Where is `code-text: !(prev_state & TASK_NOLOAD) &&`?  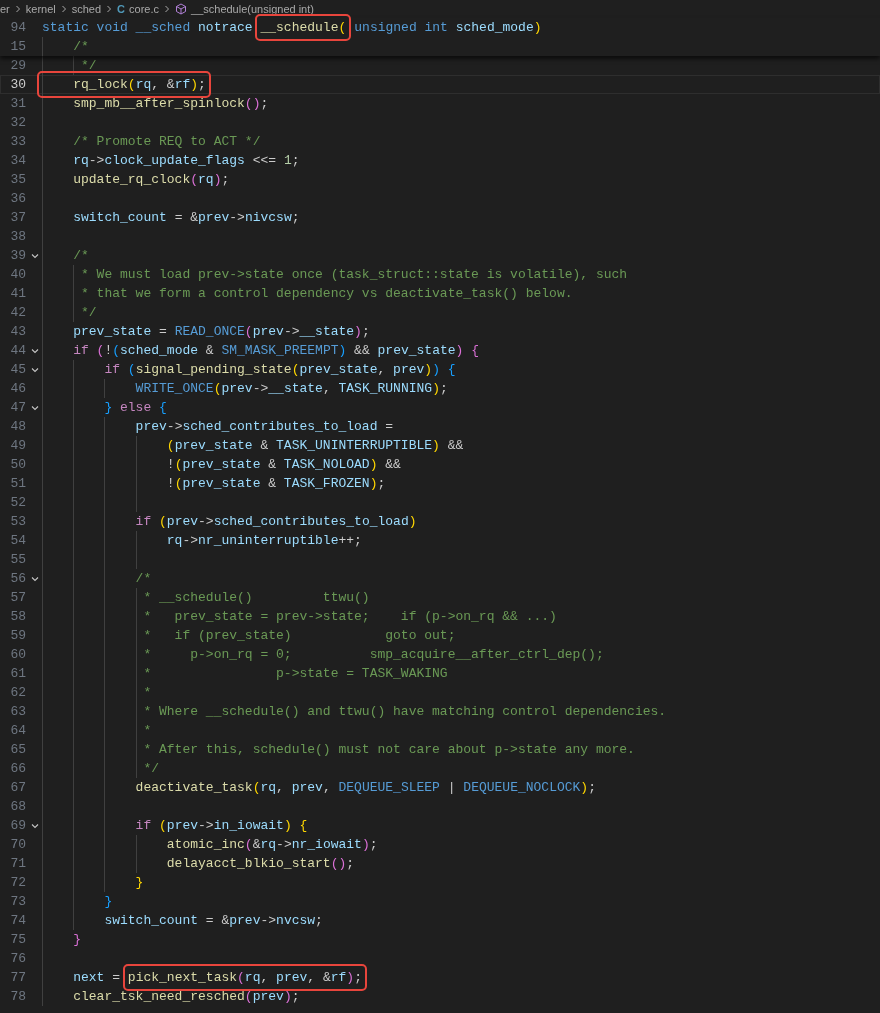 code-text: !(prev_state & TASK_NOLOAD) && is located at coordinates (283, 464).